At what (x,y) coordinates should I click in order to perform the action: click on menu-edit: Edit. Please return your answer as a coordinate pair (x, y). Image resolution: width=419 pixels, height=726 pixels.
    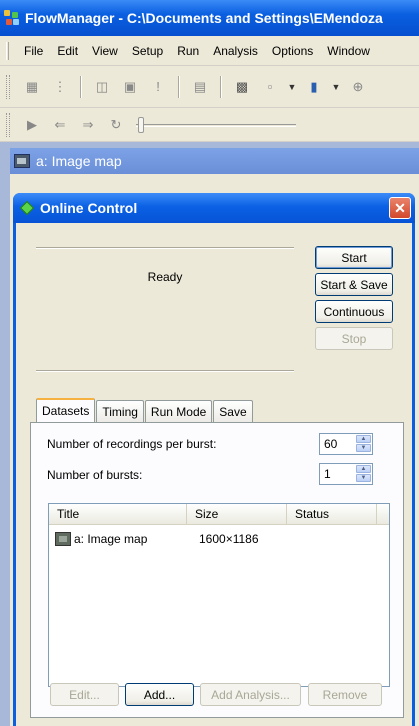
    Looking at the image, I should click on (67, 51).